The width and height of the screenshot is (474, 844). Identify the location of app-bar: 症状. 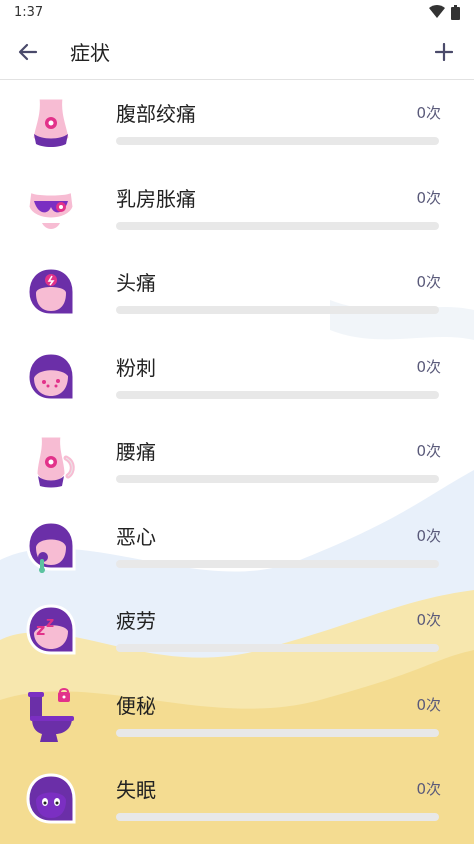
(237, 52).